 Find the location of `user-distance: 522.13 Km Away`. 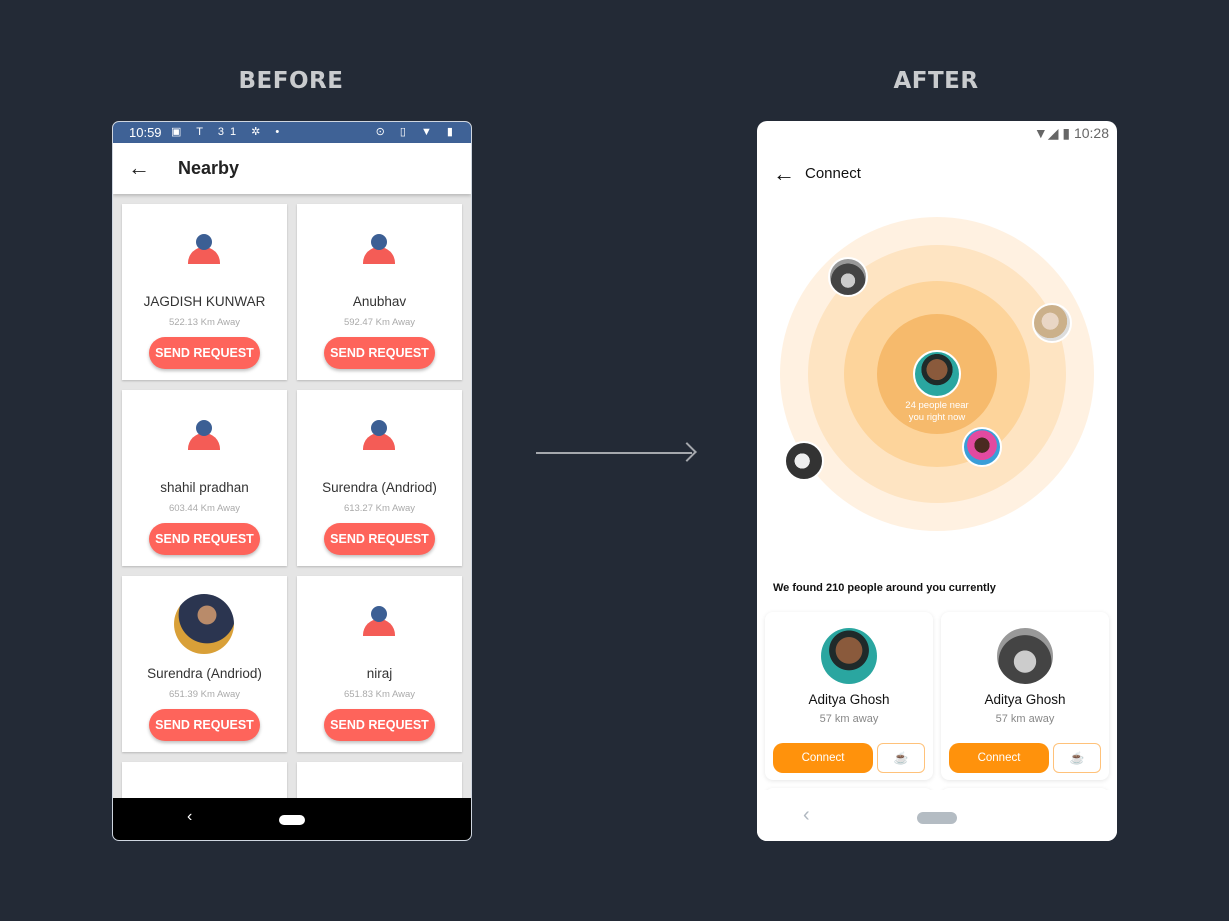

user-distance: 522.13 Km Away is located at coordinates (204, 322).